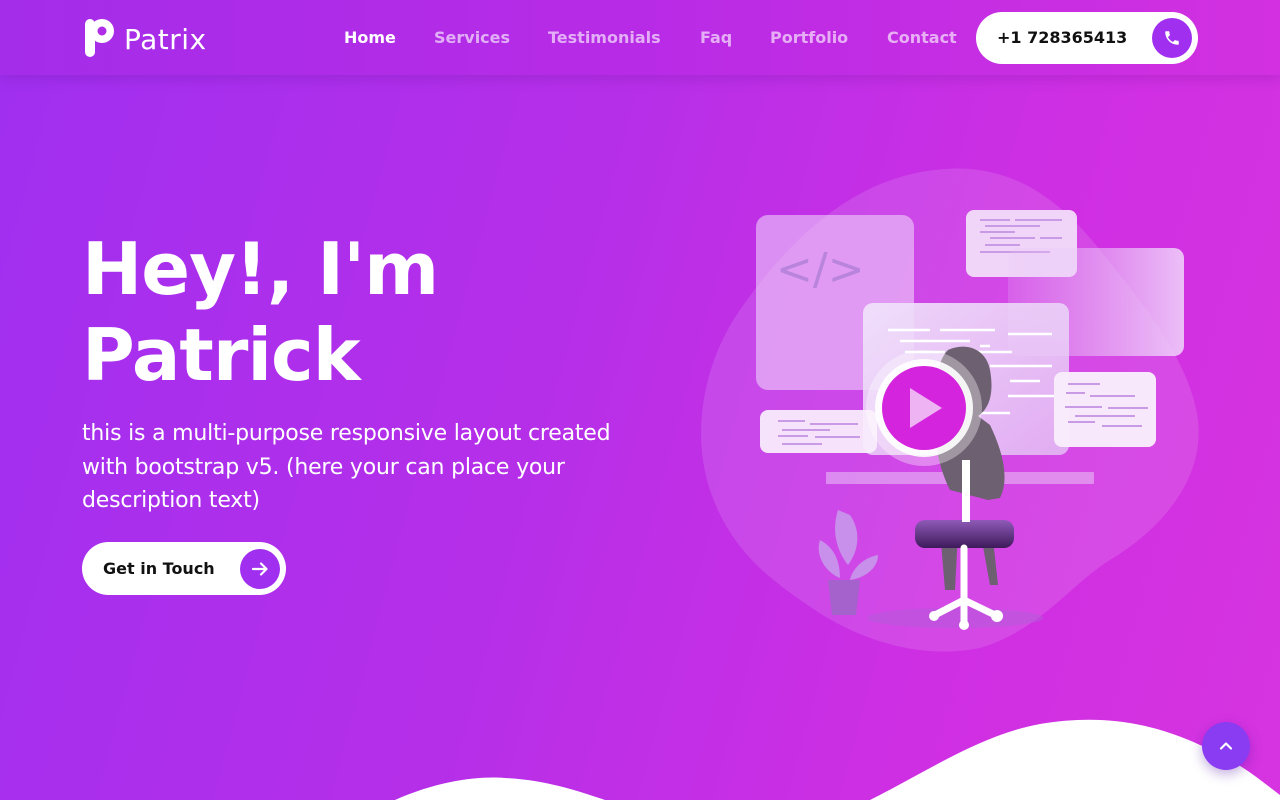 Image resolution: width=1280 pixels, height=800 pixels. I want to click on code-symbol-text: </>, so click(820, 269).